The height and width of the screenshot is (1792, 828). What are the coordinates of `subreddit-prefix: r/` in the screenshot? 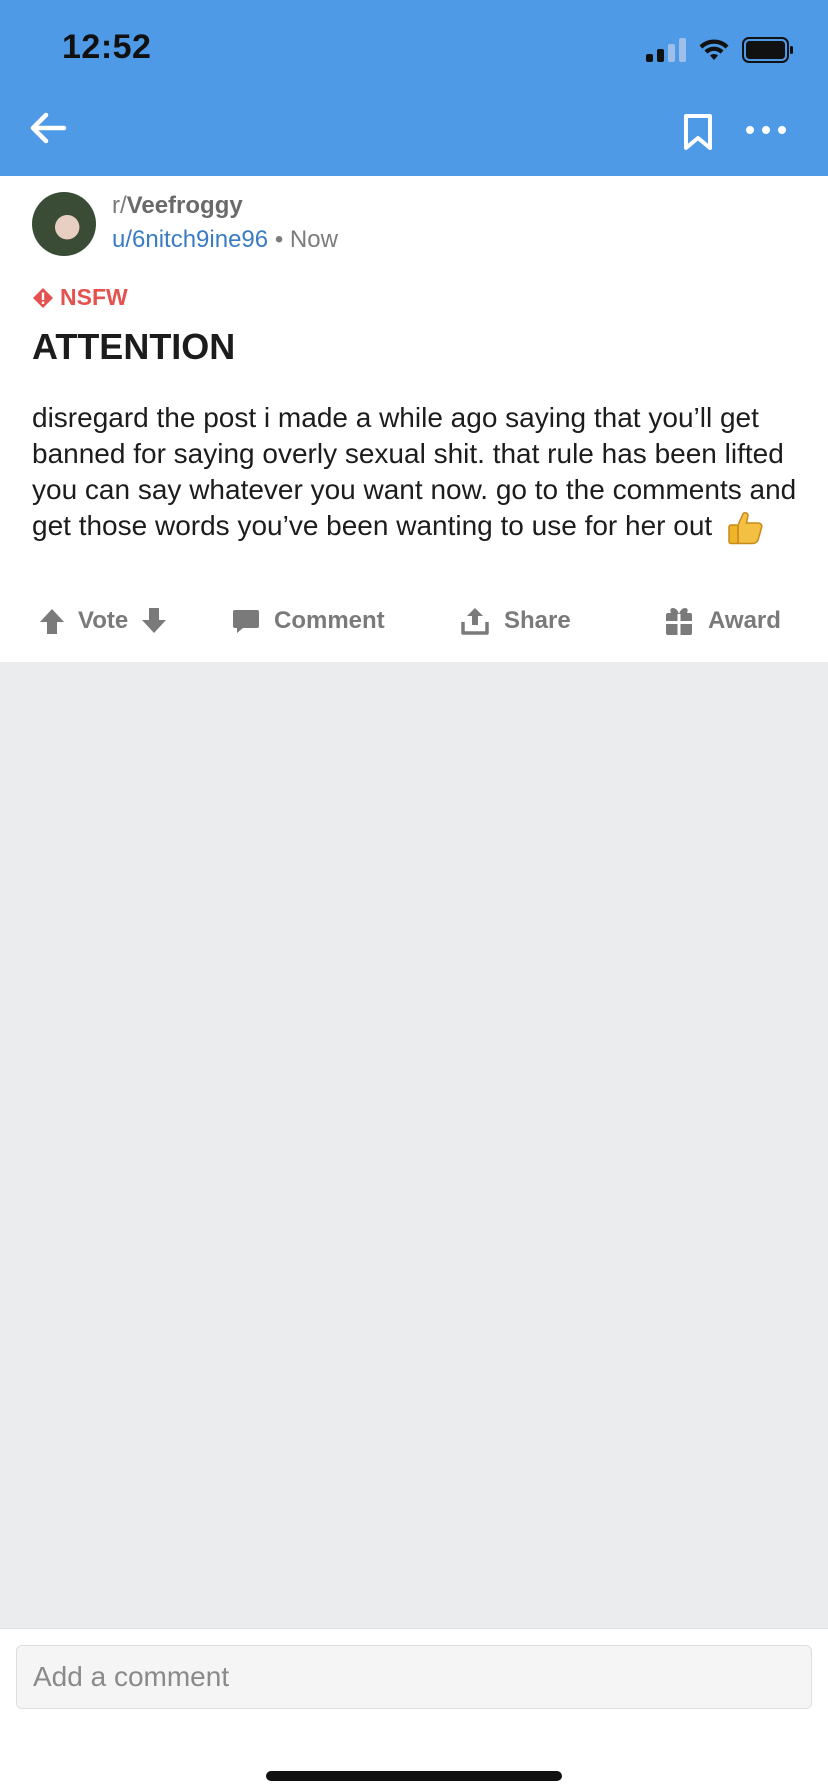 It's located at (119, 205).